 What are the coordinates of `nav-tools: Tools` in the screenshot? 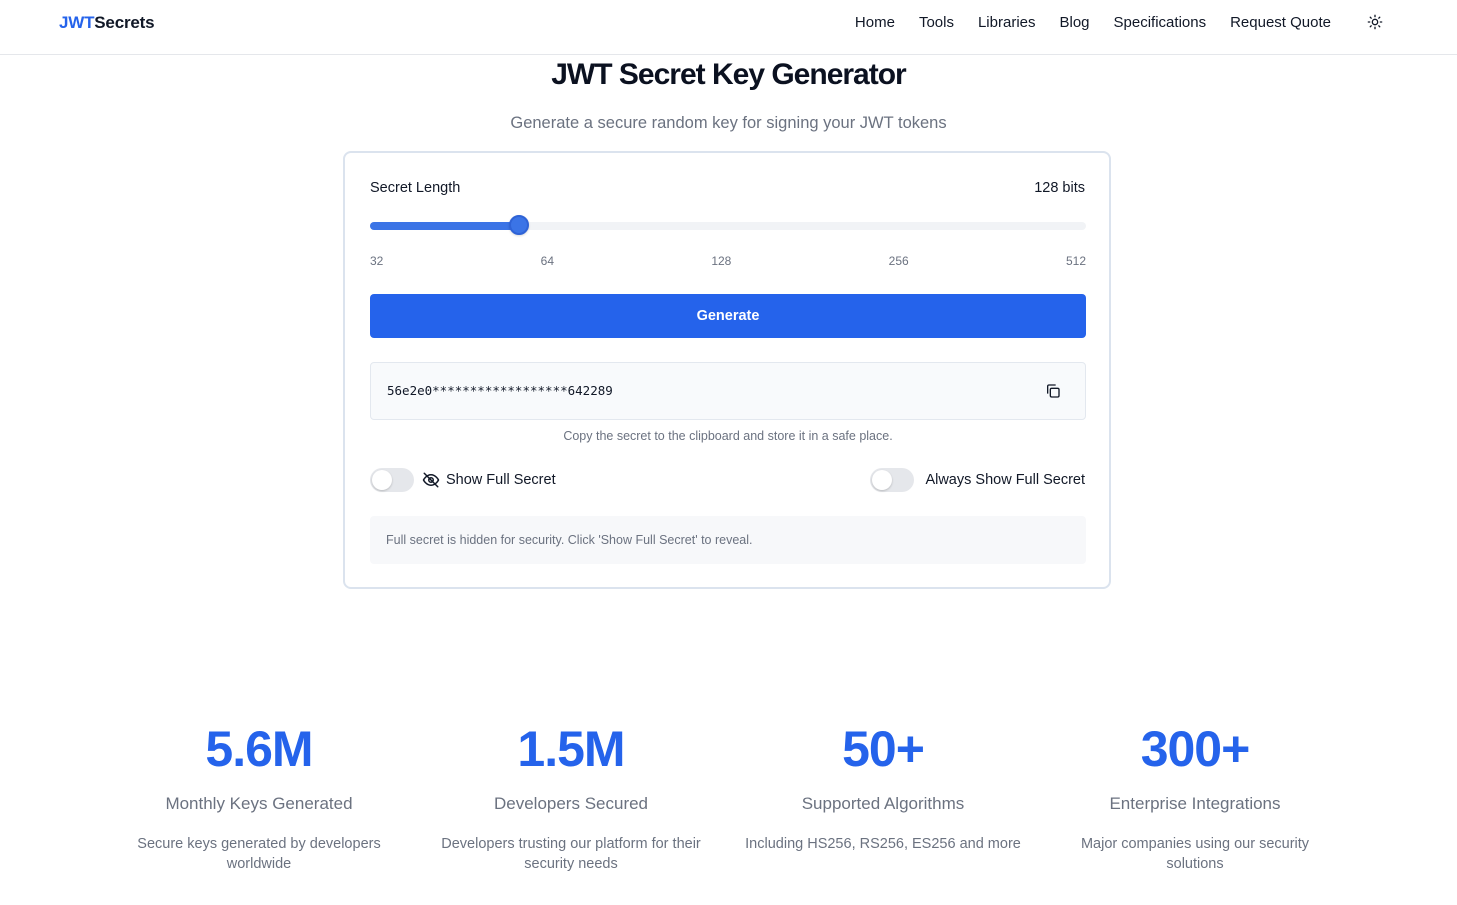 It's located at (936, 22).